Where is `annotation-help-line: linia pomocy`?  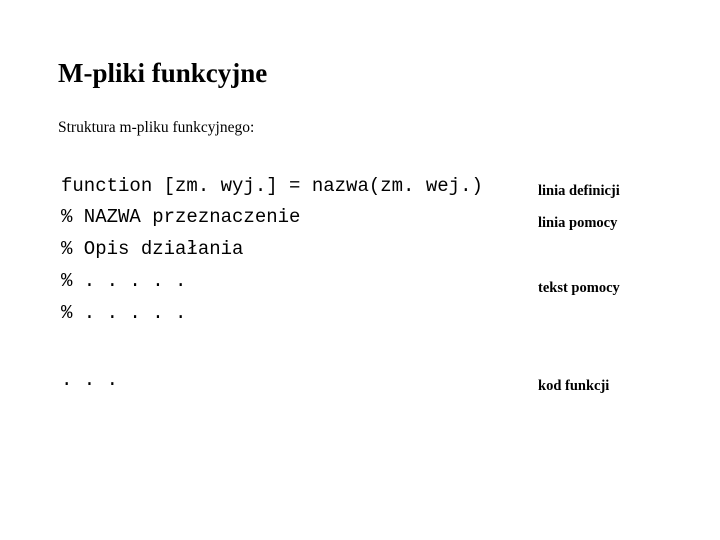 annotation-help-line: linia pomocy is located at coordinates (578, 223).